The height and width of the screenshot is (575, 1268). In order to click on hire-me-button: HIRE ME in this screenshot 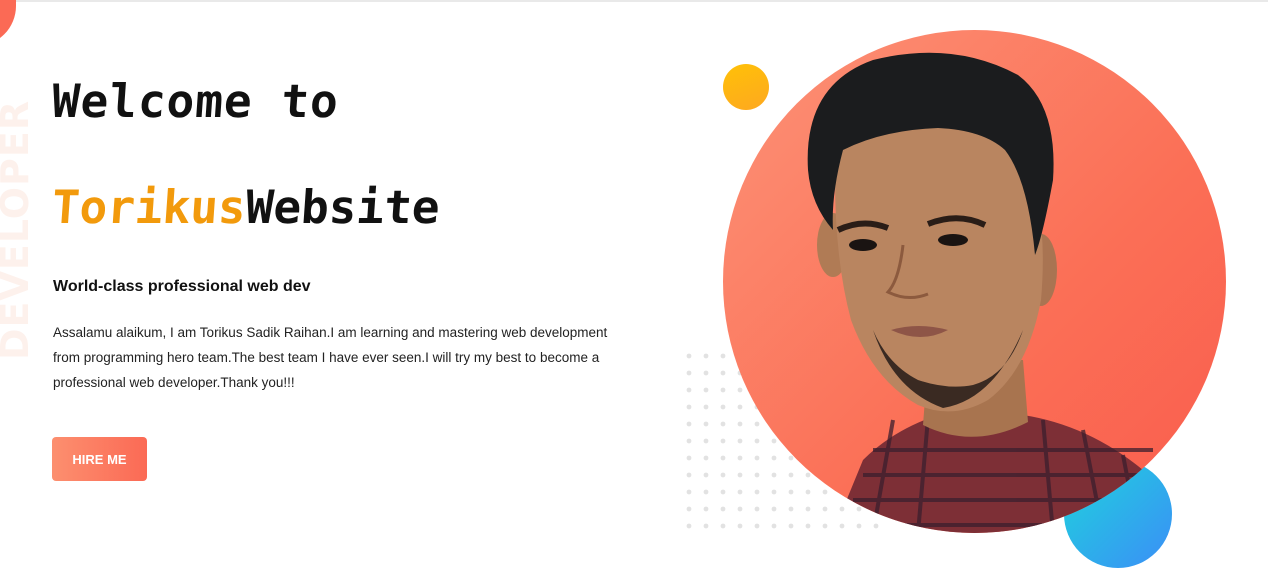, I will do `click(99, 459)`.